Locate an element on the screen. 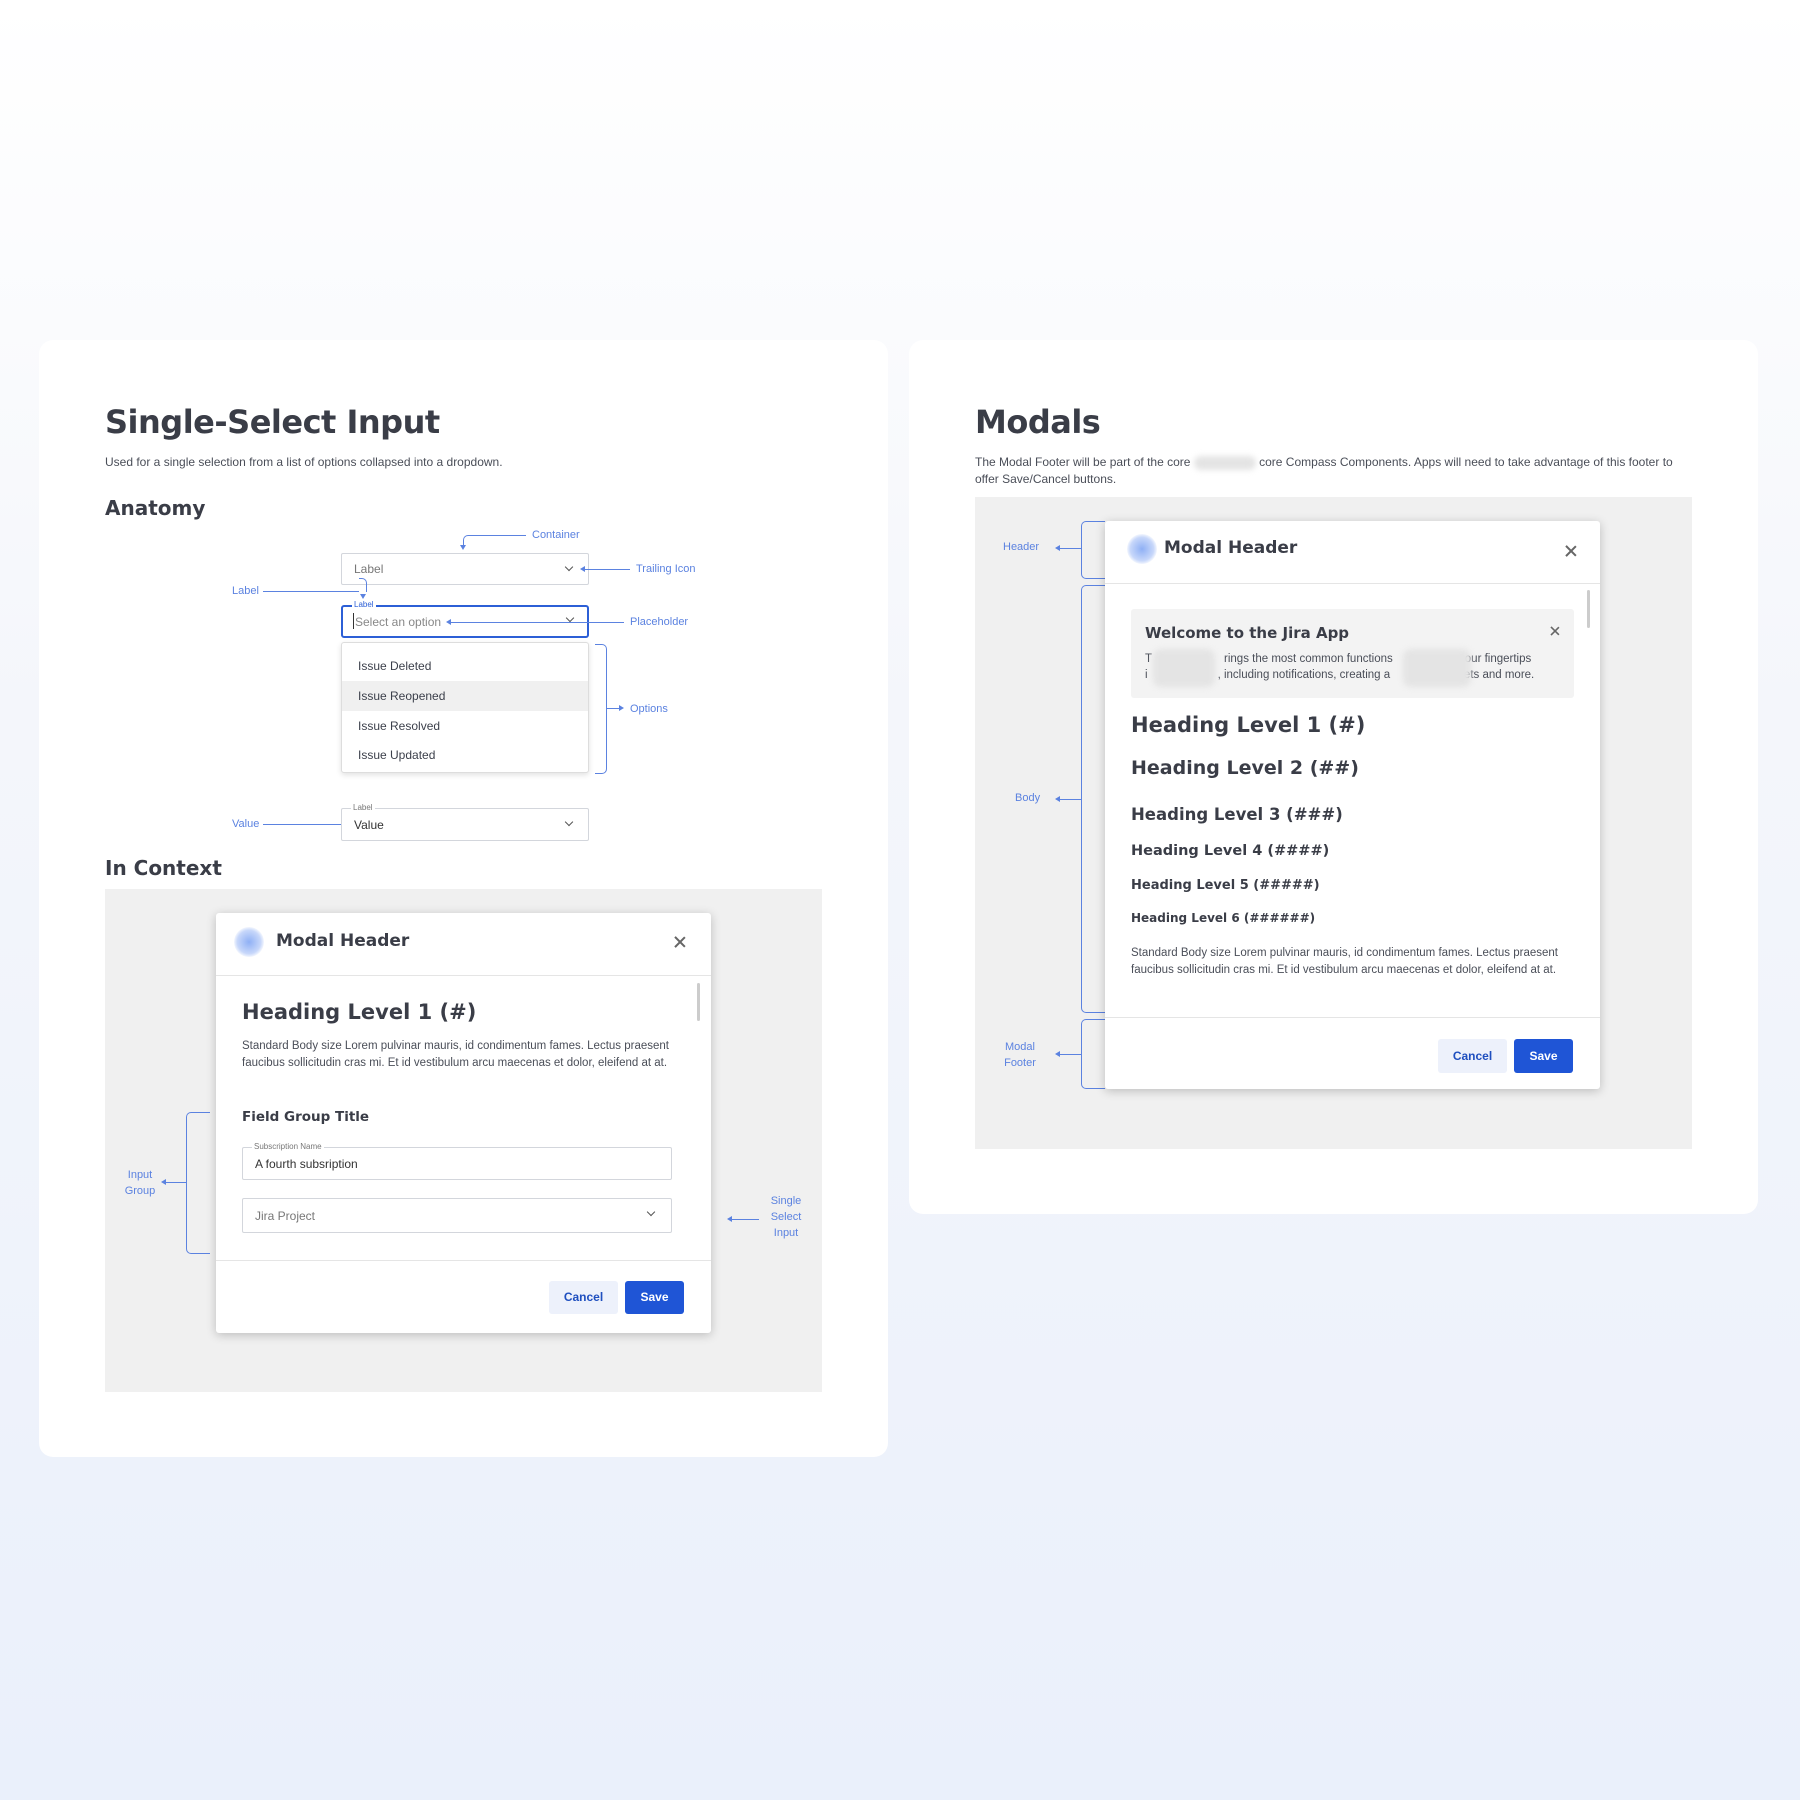 This screenshot has width=1800, height=1800. banner-title: Welcome to the Jira App is located at coordinates (1247, 633).